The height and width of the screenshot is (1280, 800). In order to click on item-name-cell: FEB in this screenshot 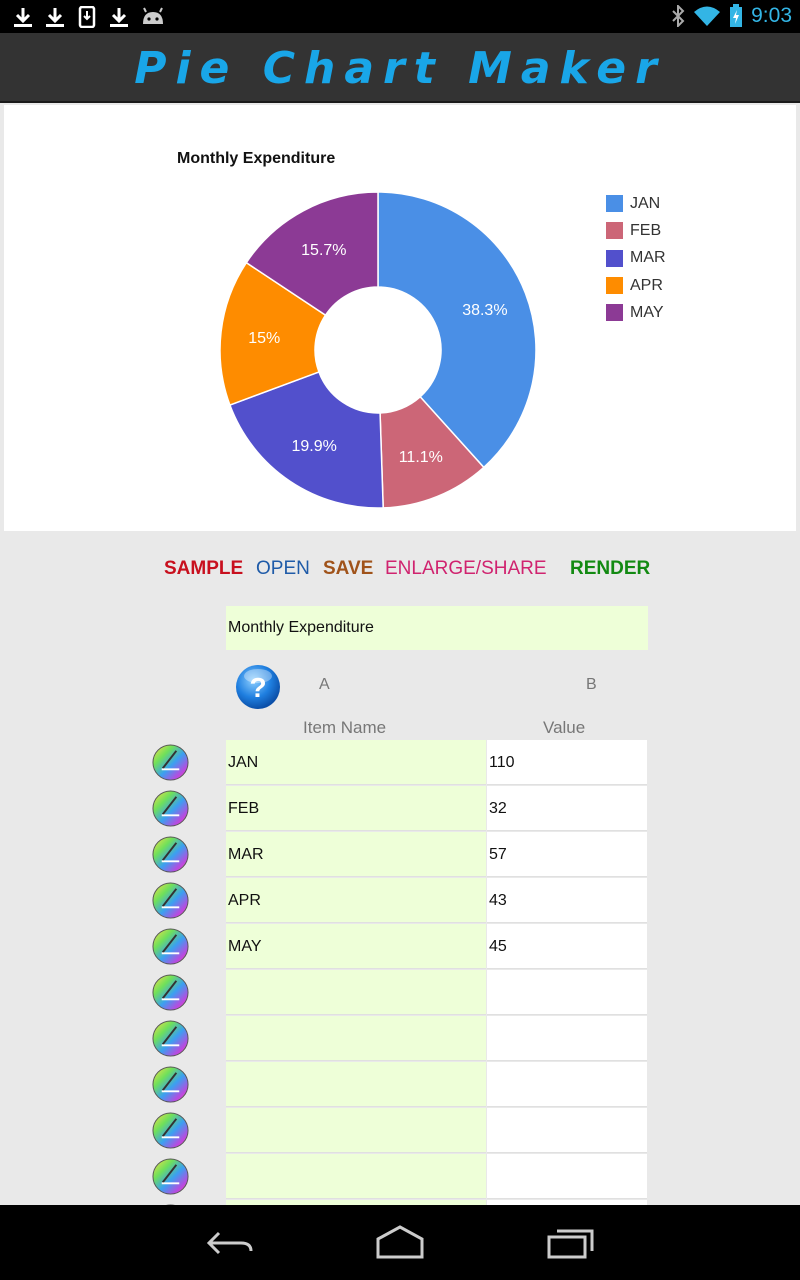, I will do `click(356, 808)`.